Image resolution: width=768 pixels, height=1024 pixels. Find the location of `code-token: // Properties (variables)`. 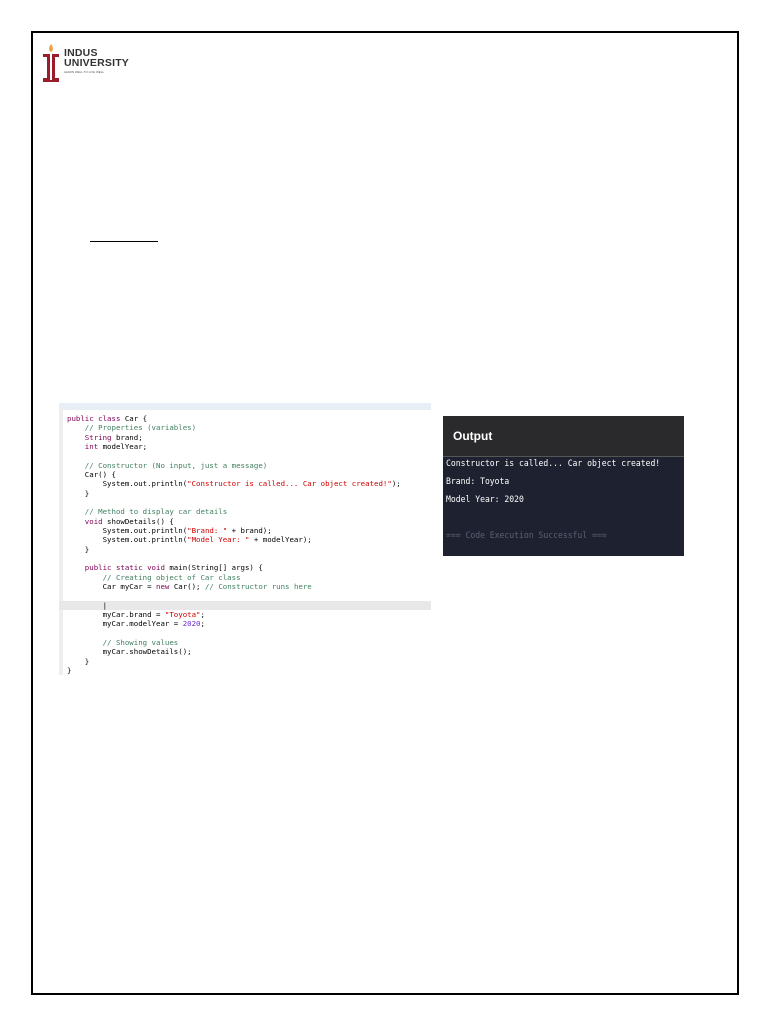

code-token: // Properties (variables) is located at coordinates (132, 428).